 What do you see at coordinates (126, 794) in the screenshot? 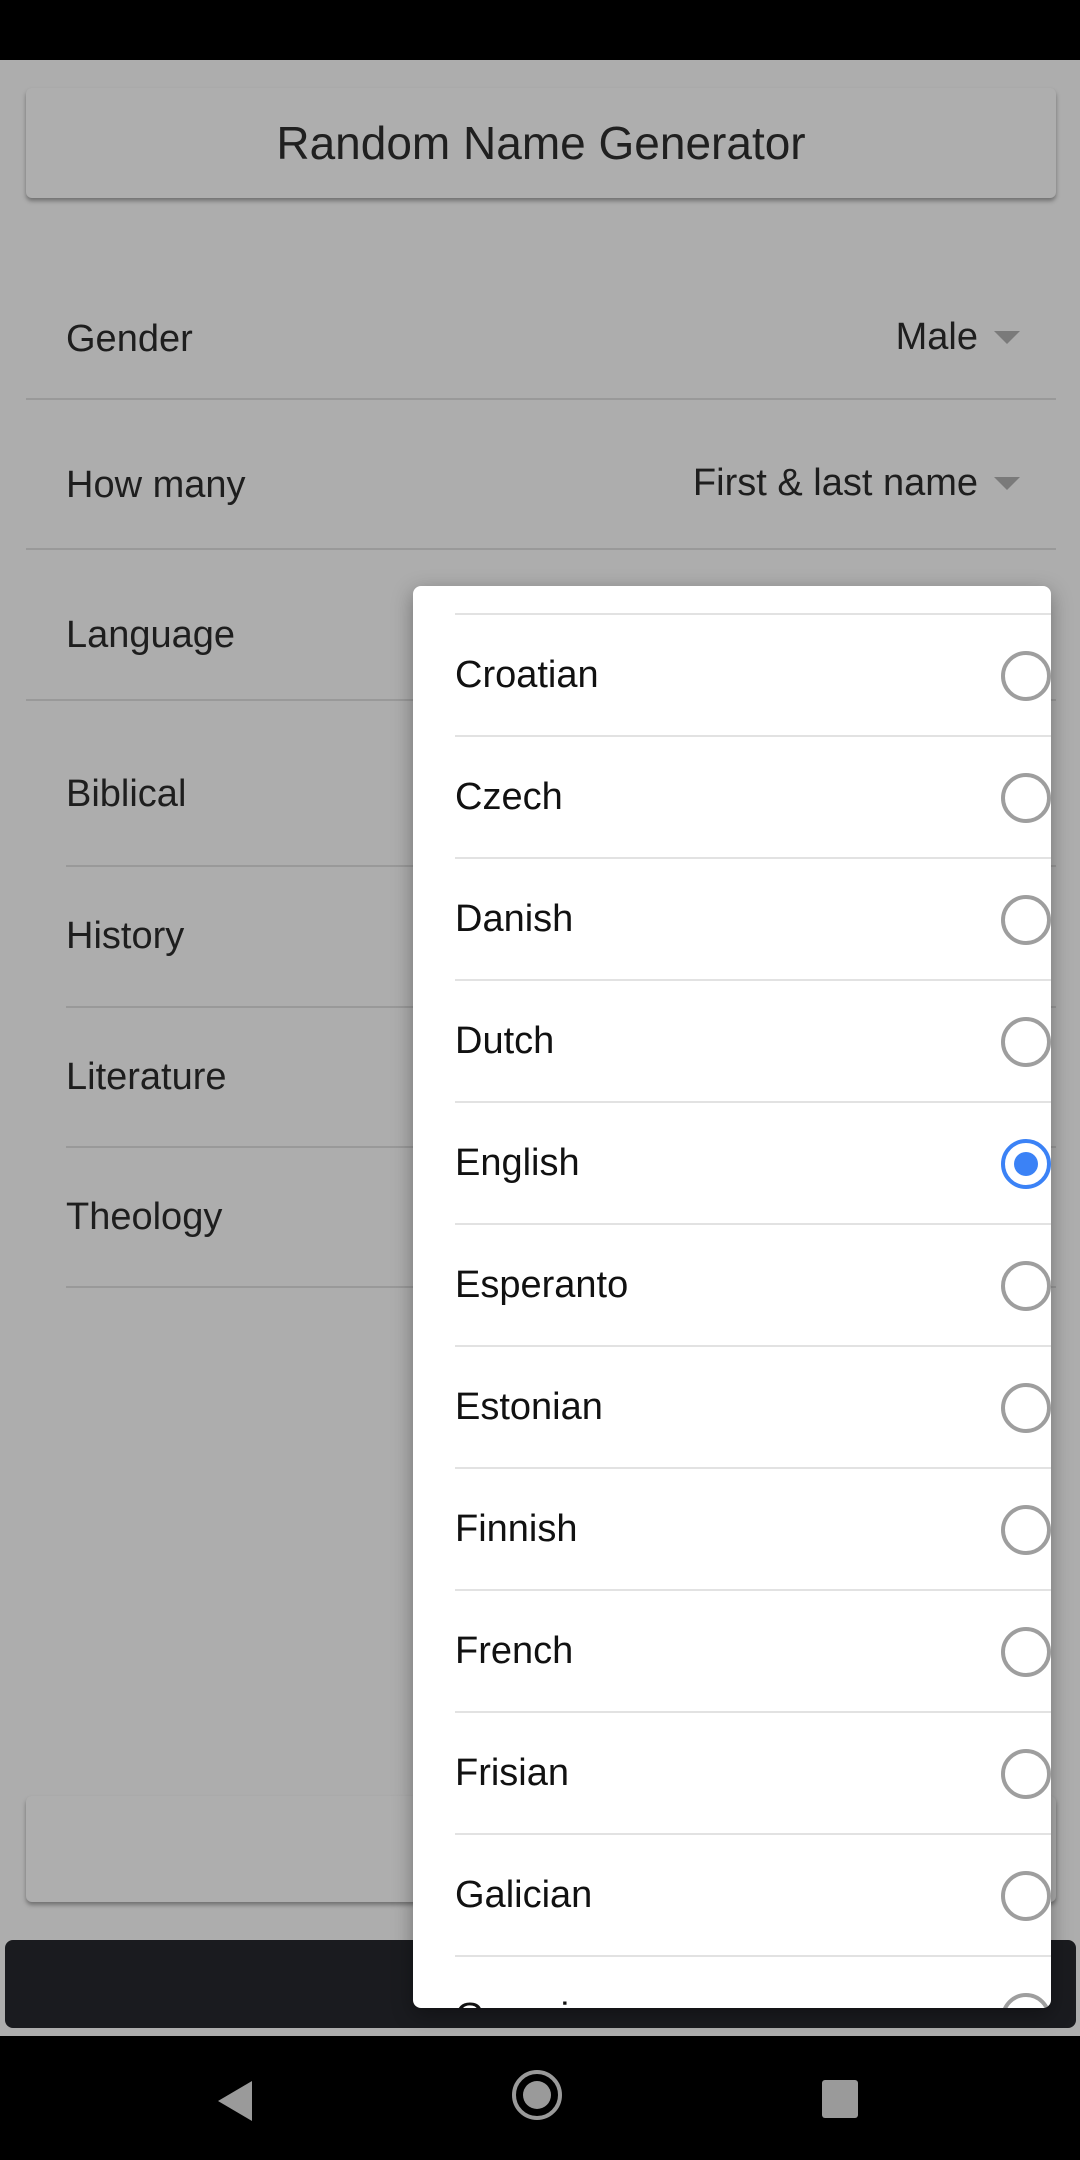
I see `category-label: Biblical` at bounding box center [126, 794].